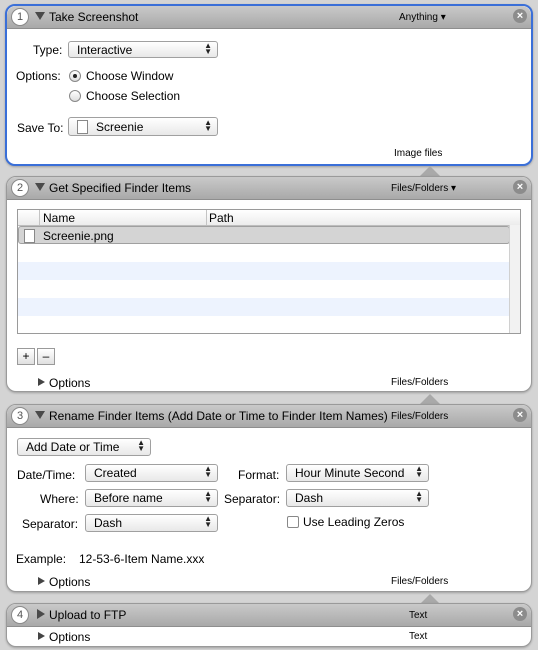  What do you see at coordinates (20, 416) in the screenshot?
I see `action-number: 3` at bounding box center [20, 416].